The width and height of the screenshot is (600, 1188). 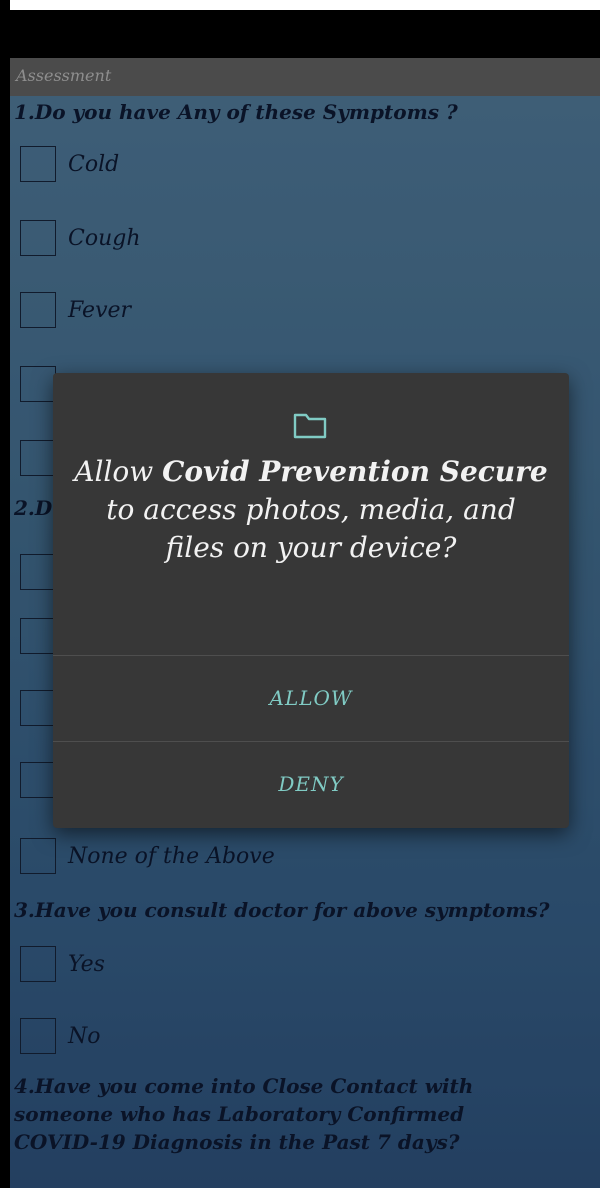 What do you see at coordinates (311, 698) in the screenshot?
I see `allow-button: ALLOW` at bounding box center [311, 698].